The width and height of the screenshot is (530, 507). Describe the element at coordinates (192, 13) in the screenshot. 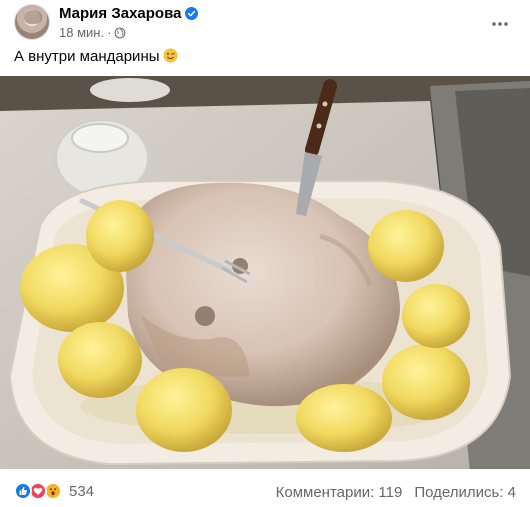

I see `verified-badge-icon` at that location.